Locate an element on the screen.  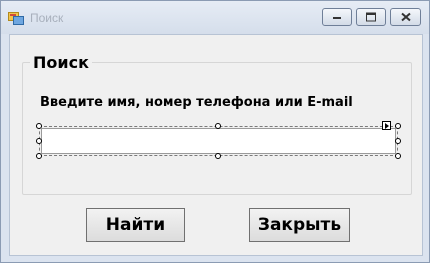
minimize-button is located at coordinates (337, 17).